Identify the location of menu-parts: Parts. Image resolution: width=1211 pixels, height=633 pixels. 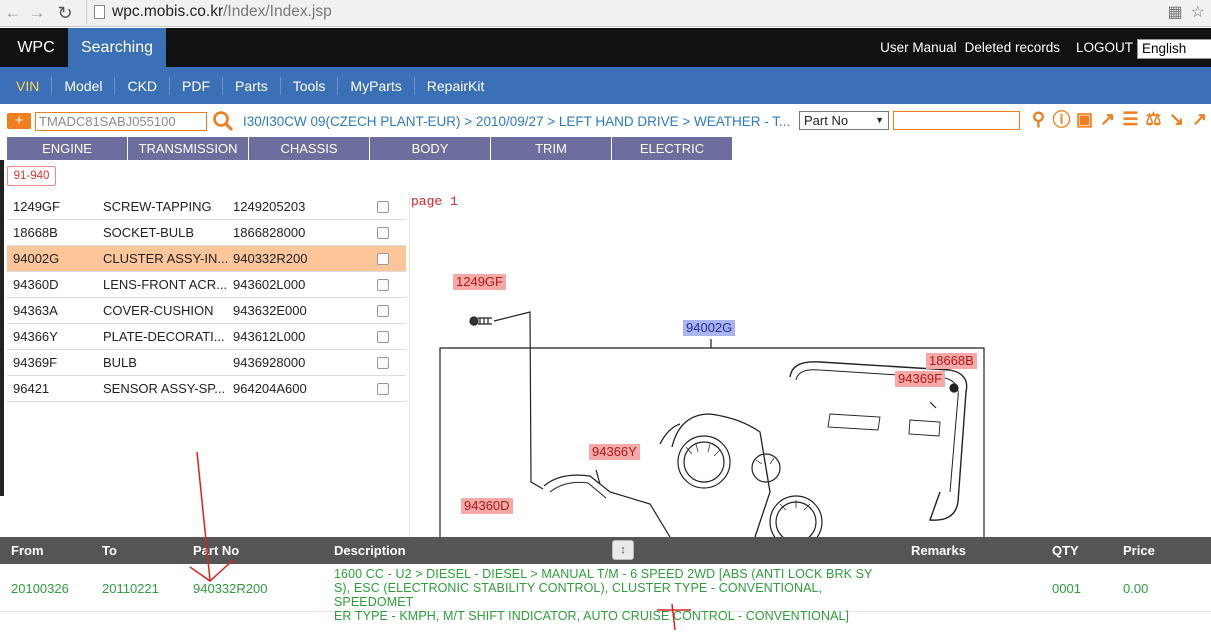
(252, 85).